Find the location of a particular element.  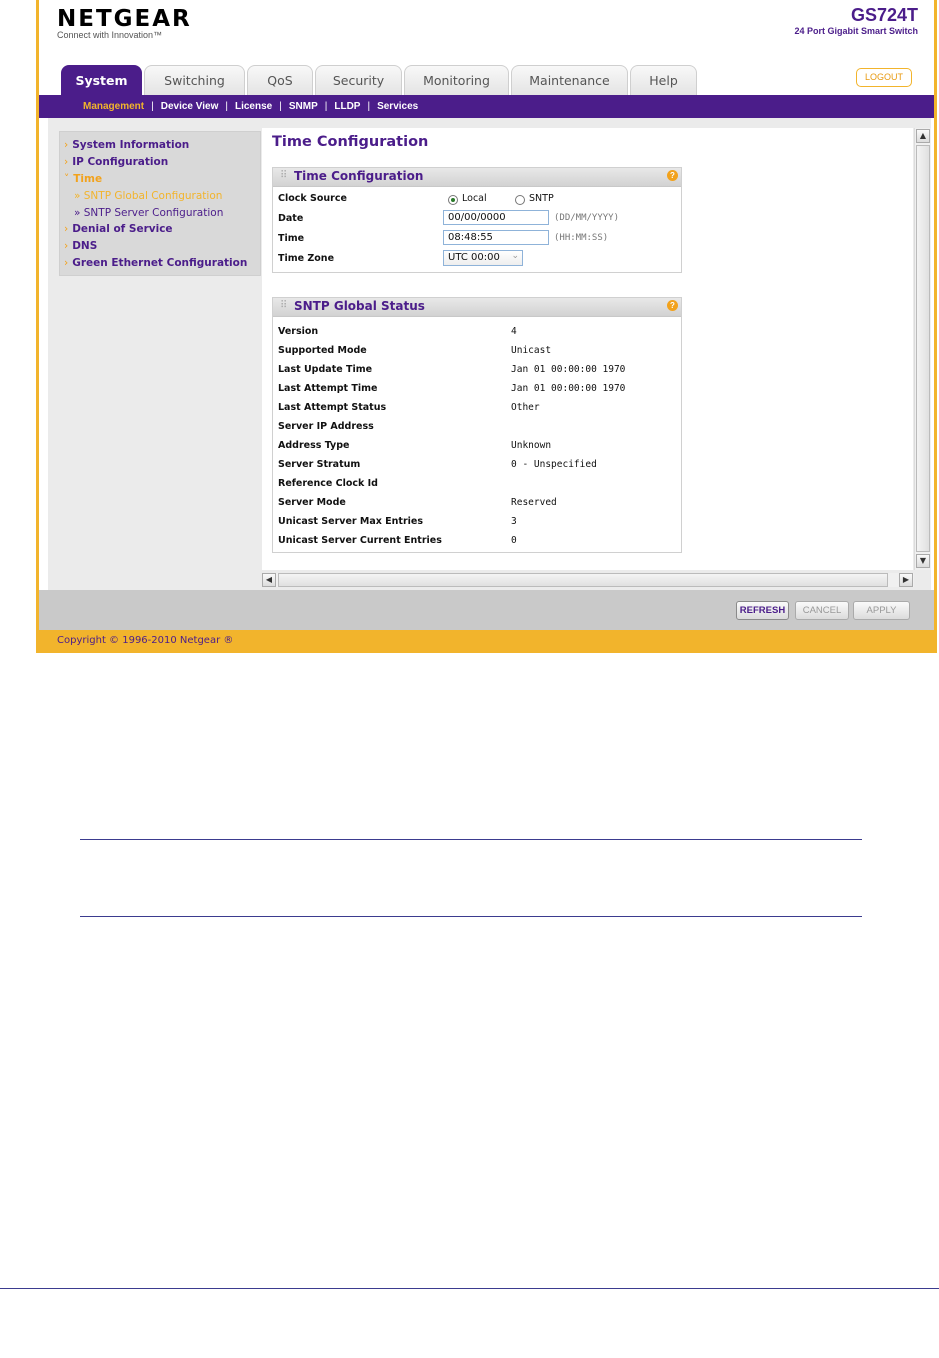

scroll-up-icon: ▲ is located at coordinates (923, 136).